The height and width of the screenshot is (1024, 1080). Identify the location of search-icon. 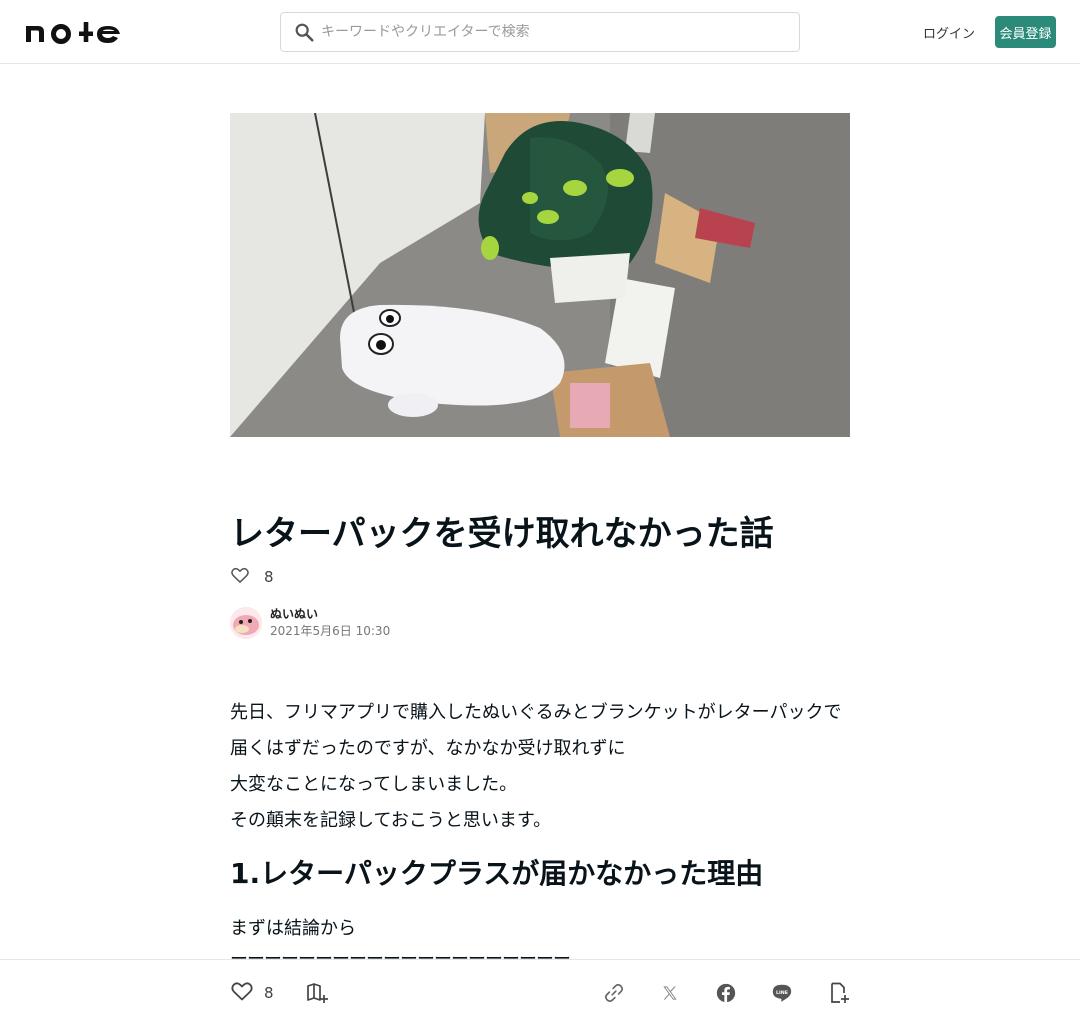
(301, 32).